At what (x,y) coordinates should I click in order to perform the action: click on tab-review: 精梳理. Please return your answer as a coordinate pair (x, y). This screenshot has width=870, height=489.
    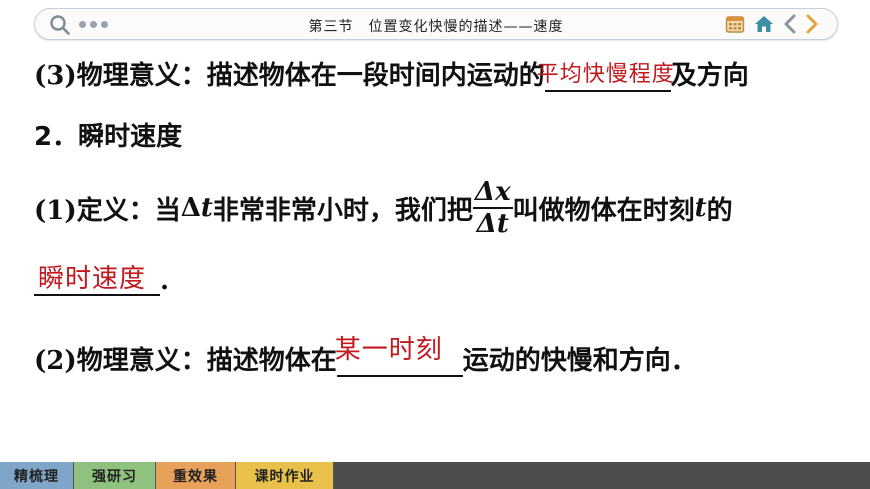
    Looking at the image, I should click on (37, 475).